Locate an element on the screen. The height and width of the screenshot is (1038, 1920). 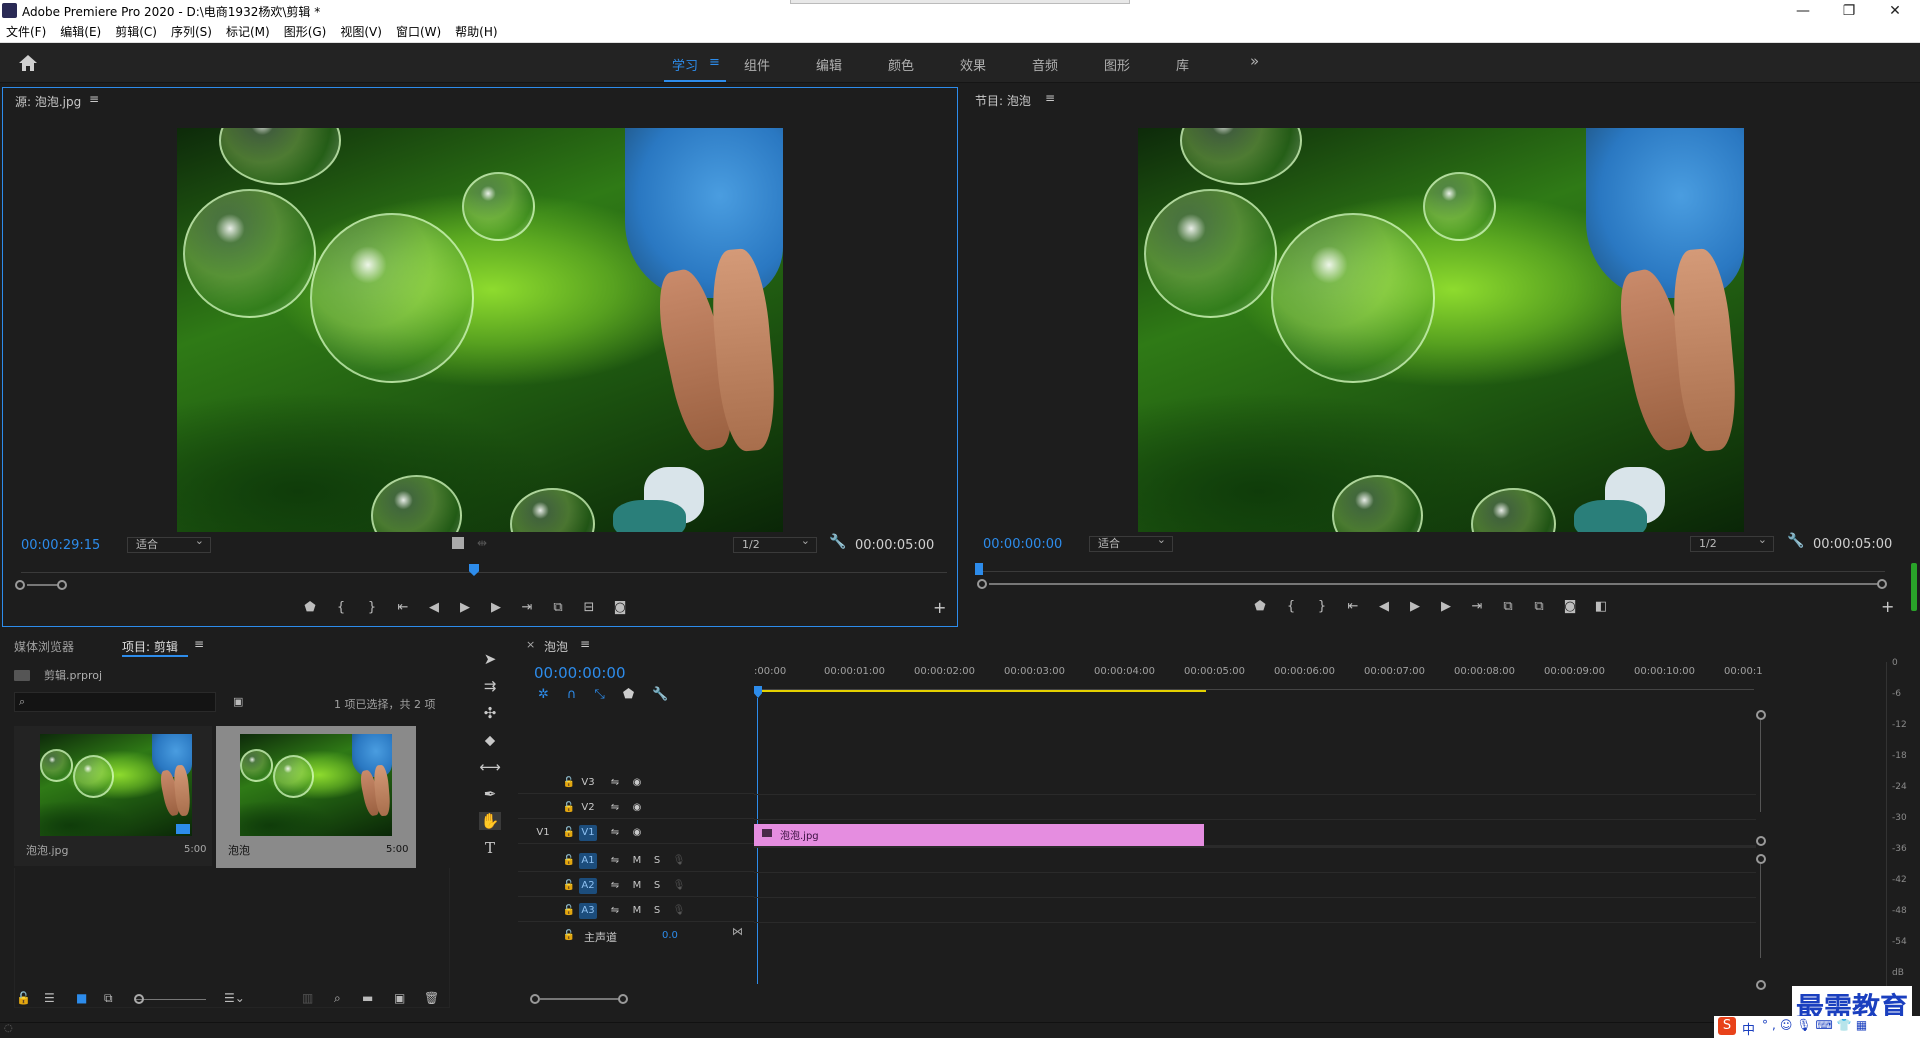
work-area-bar is located at coordinates (980, 691).